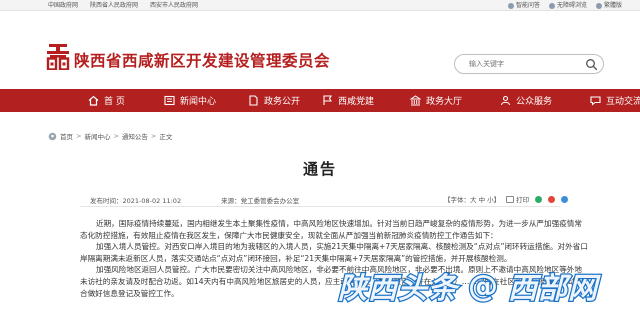  What do you see at coordinates (567, 5) in the screenshot?
I see `accessibility-link: 无障碍浏览` at bounding box center [567, 5].